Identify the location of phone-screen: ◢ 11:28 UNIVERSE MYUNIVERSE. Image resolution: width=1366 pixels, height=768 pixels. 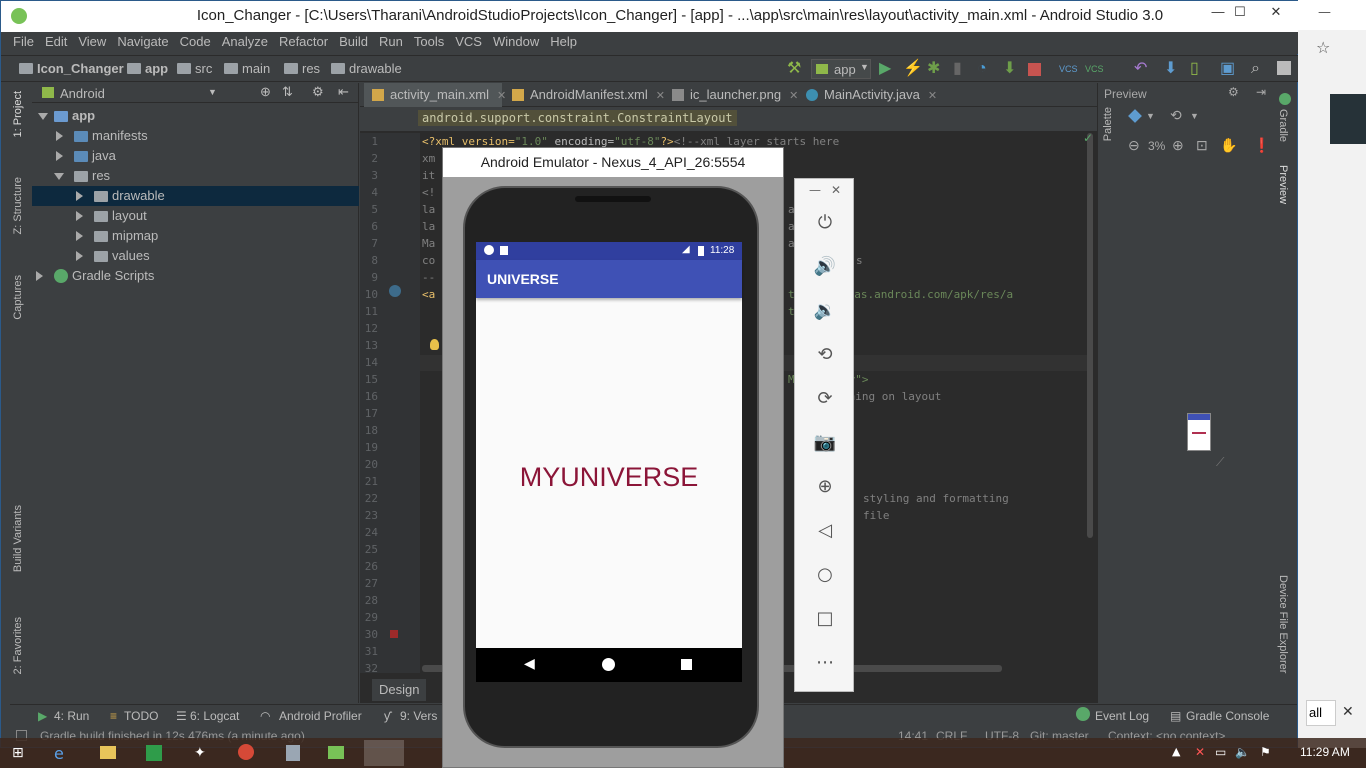
(609, 445).